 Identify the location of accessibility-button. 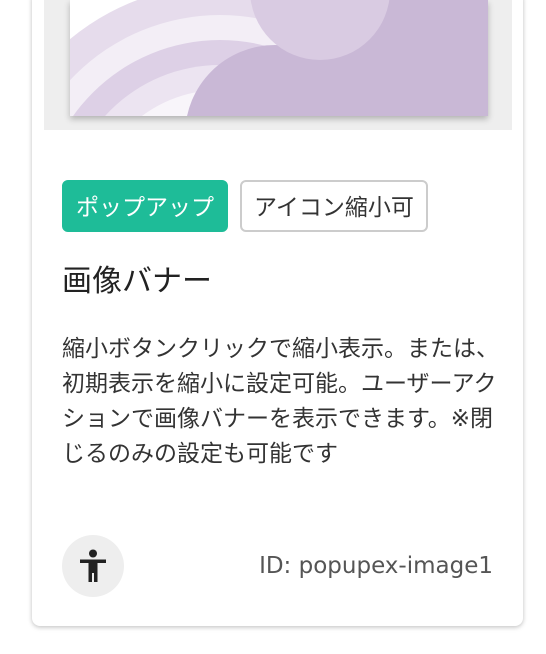
(93, 566).